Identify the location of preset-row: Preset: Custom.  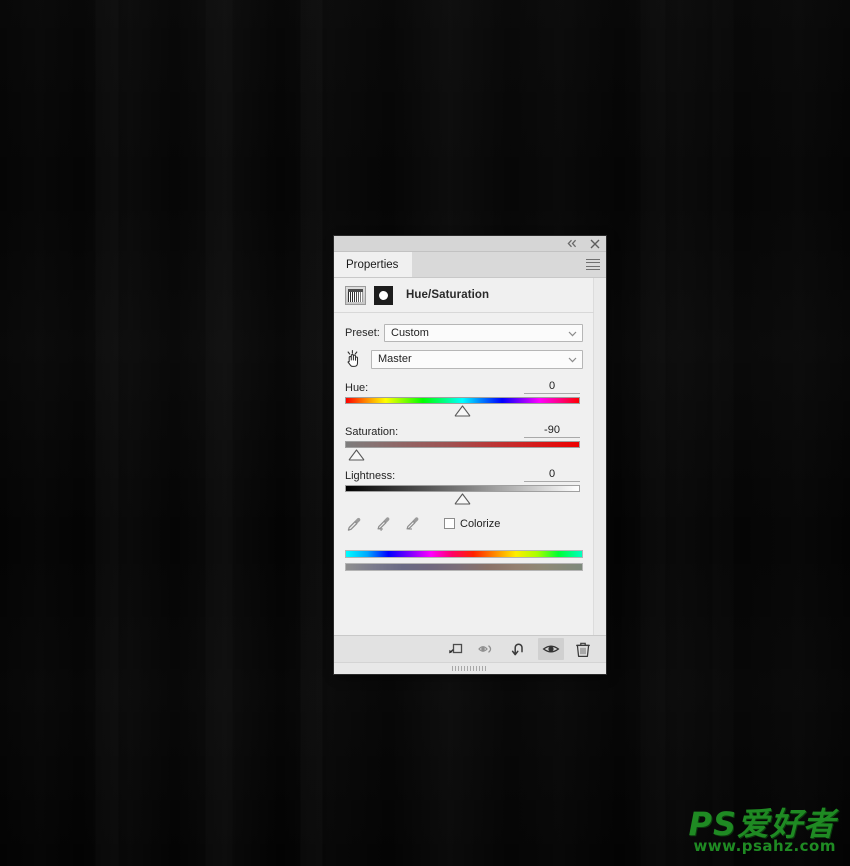
(464, 333).